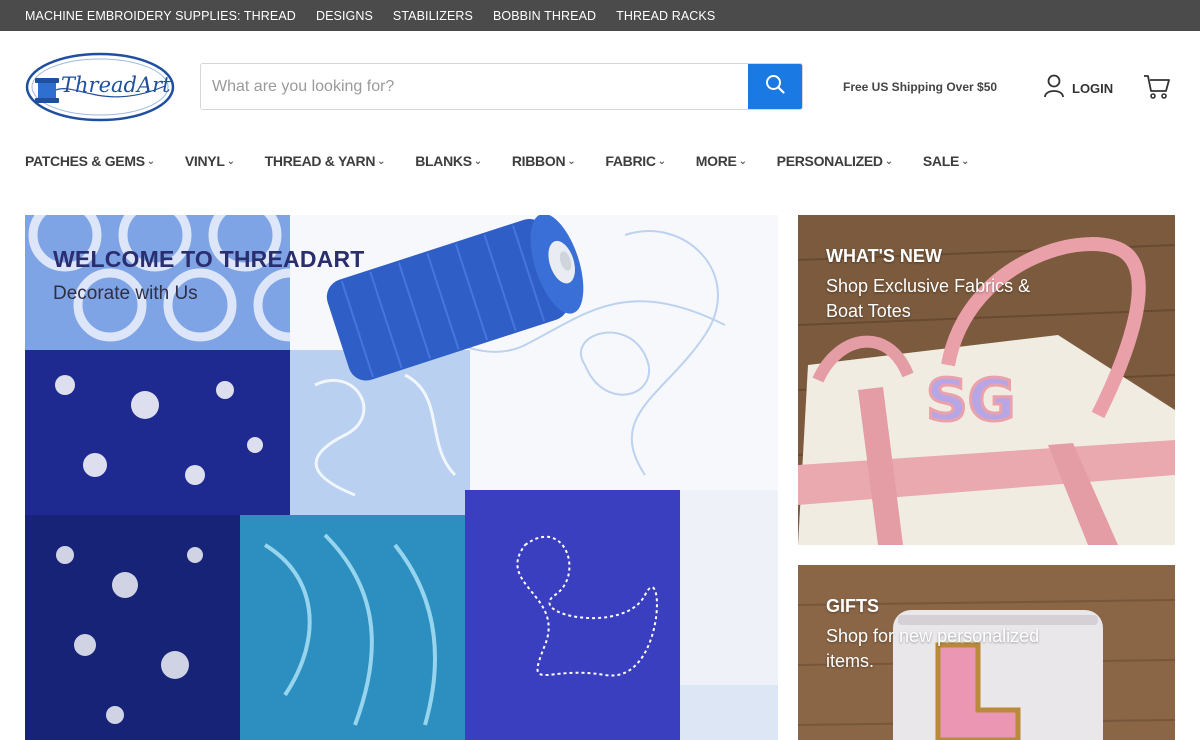  What do you see at coordinates (85, 161) in the screenshot?
I see `nav-label: PATCHES & GEMS` at bounding box center [85, 161].